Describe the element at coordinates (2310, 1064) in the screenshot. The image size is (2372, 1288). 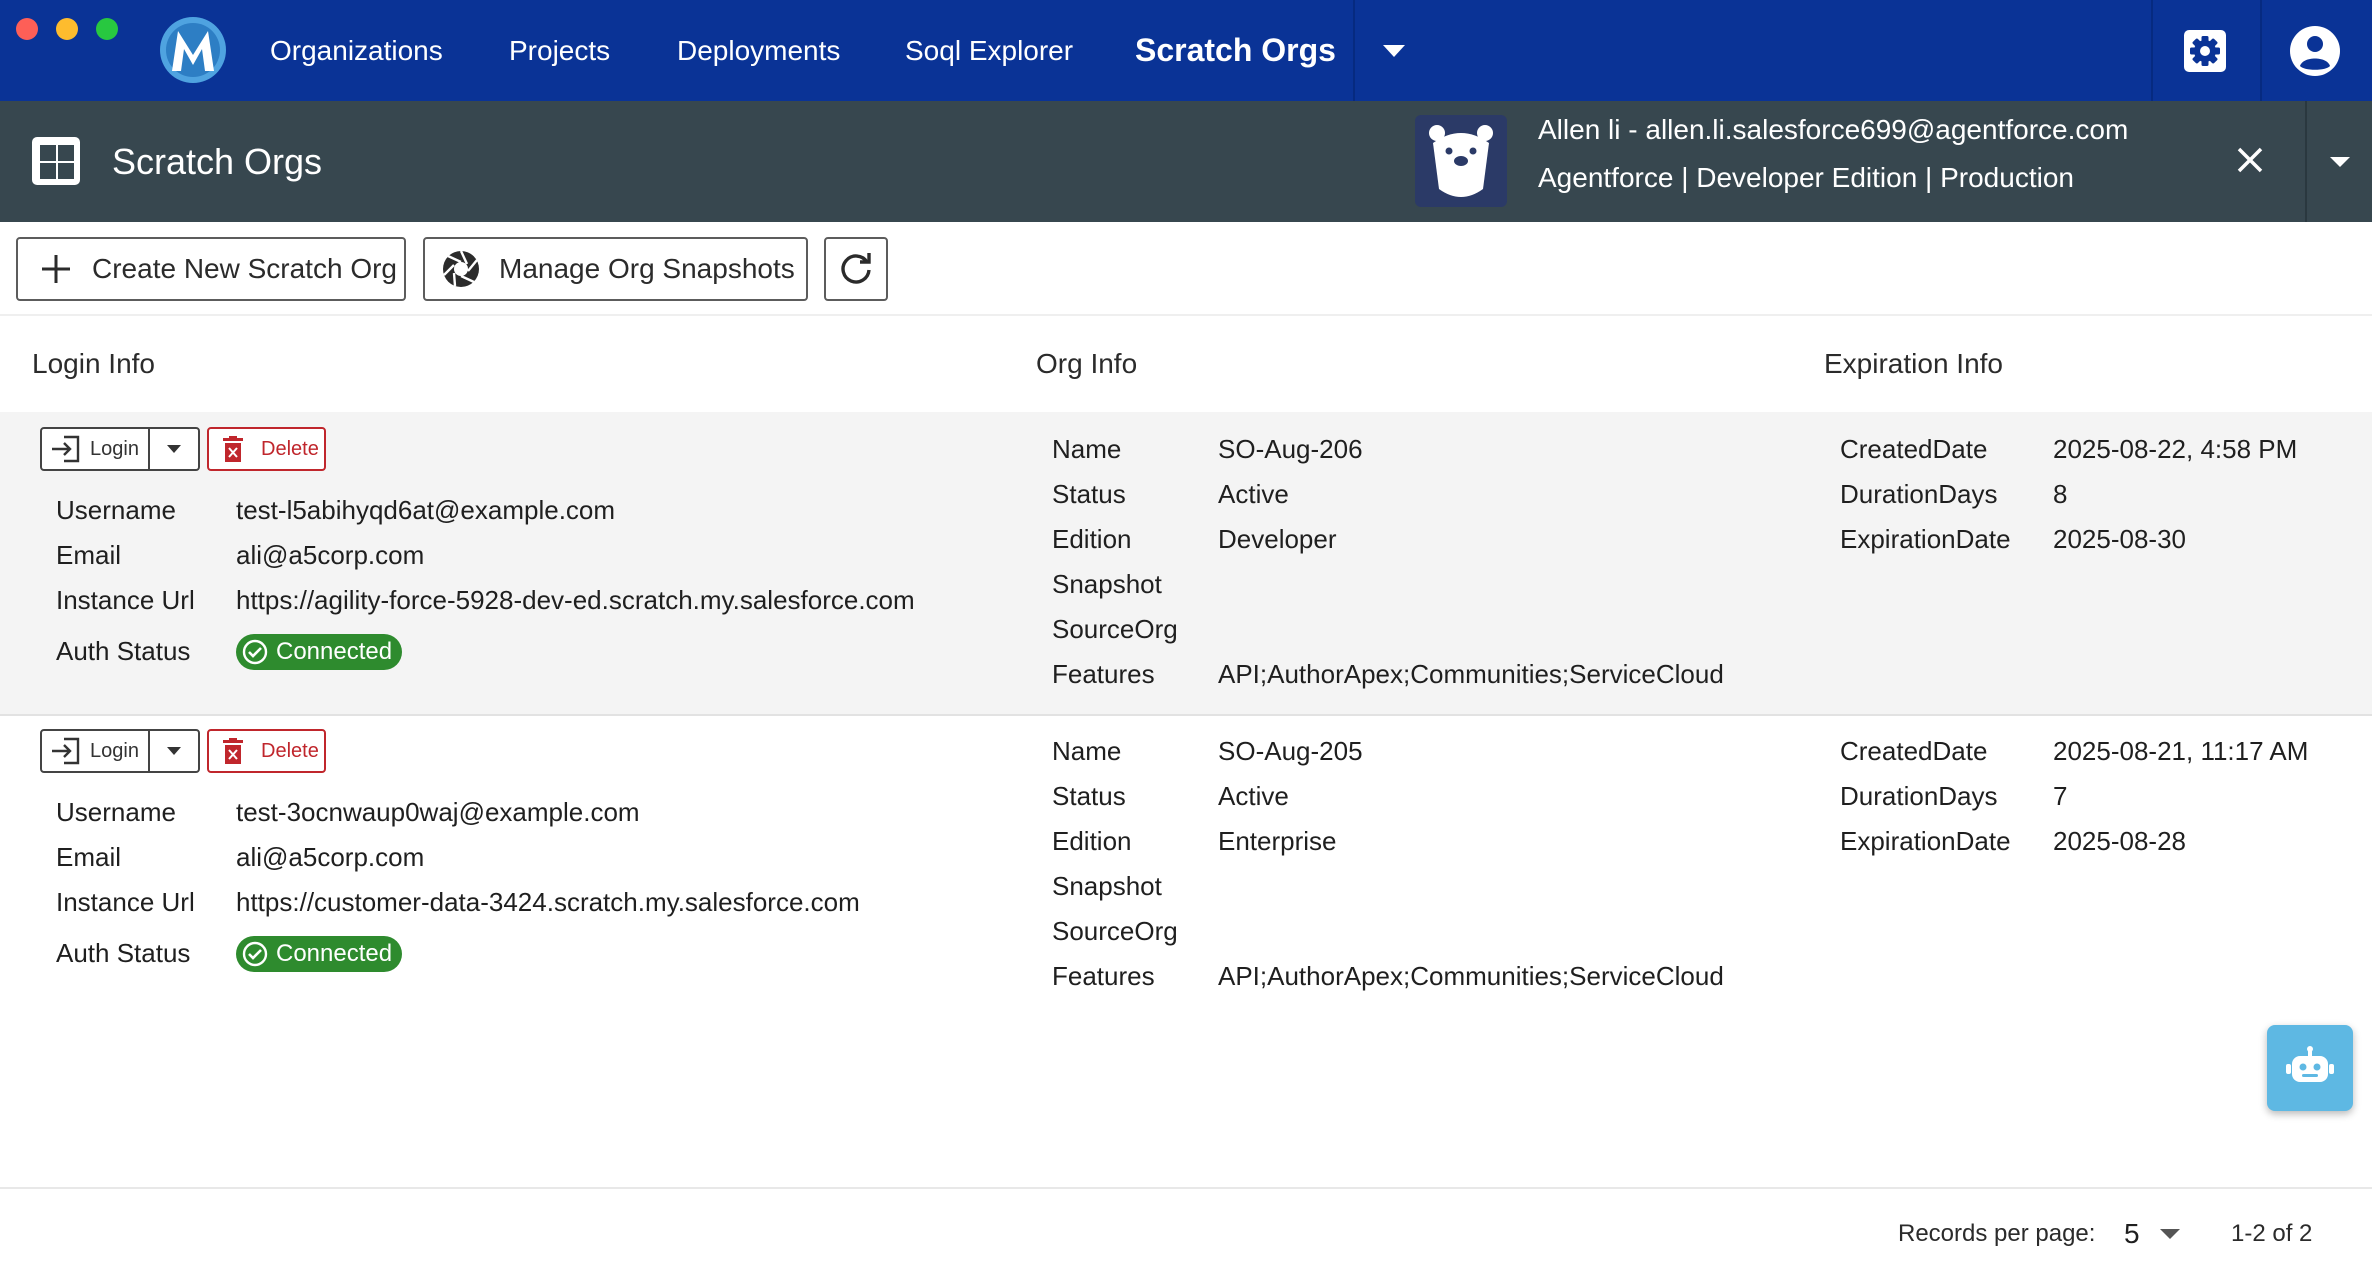
I see `robot-icon` at that location.